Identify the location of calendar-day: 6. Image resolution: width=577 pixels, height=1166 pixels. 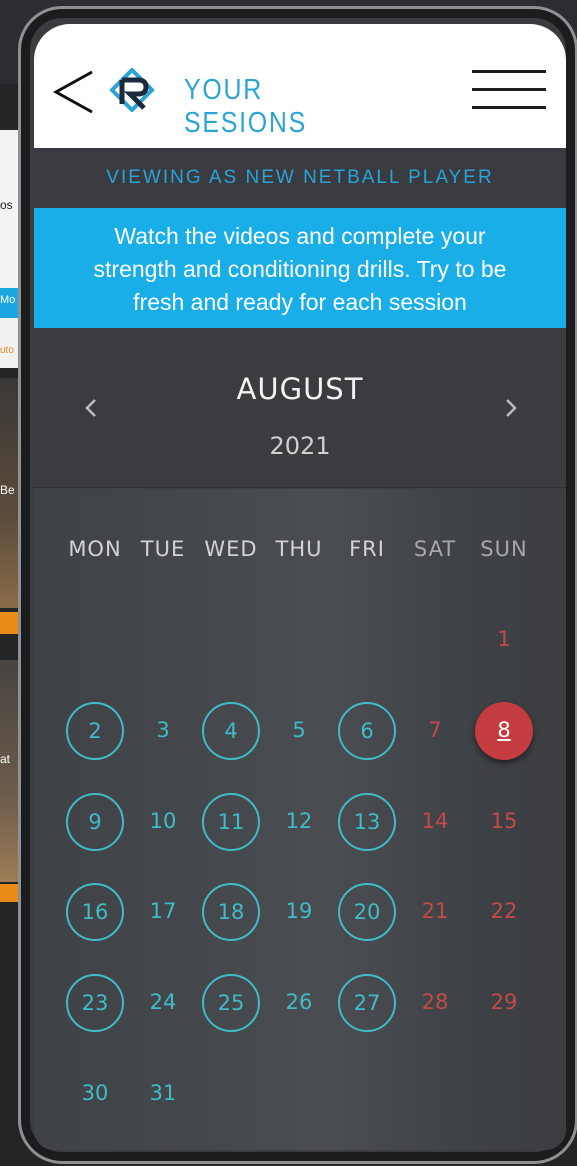
(367, 731).